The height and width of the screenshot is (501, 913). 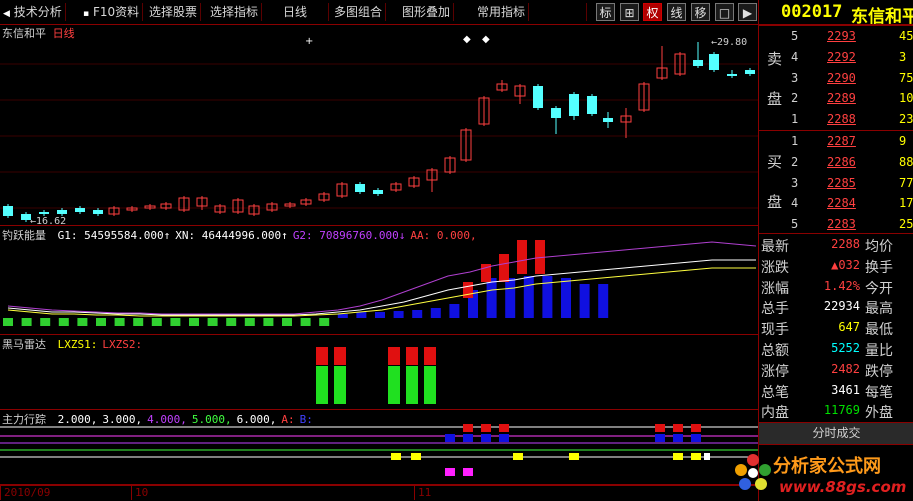 What do you see at coordinates (256, 419) in the screenshot?
I see `legend-item: 6.000,` at bounding box center [256, 419].